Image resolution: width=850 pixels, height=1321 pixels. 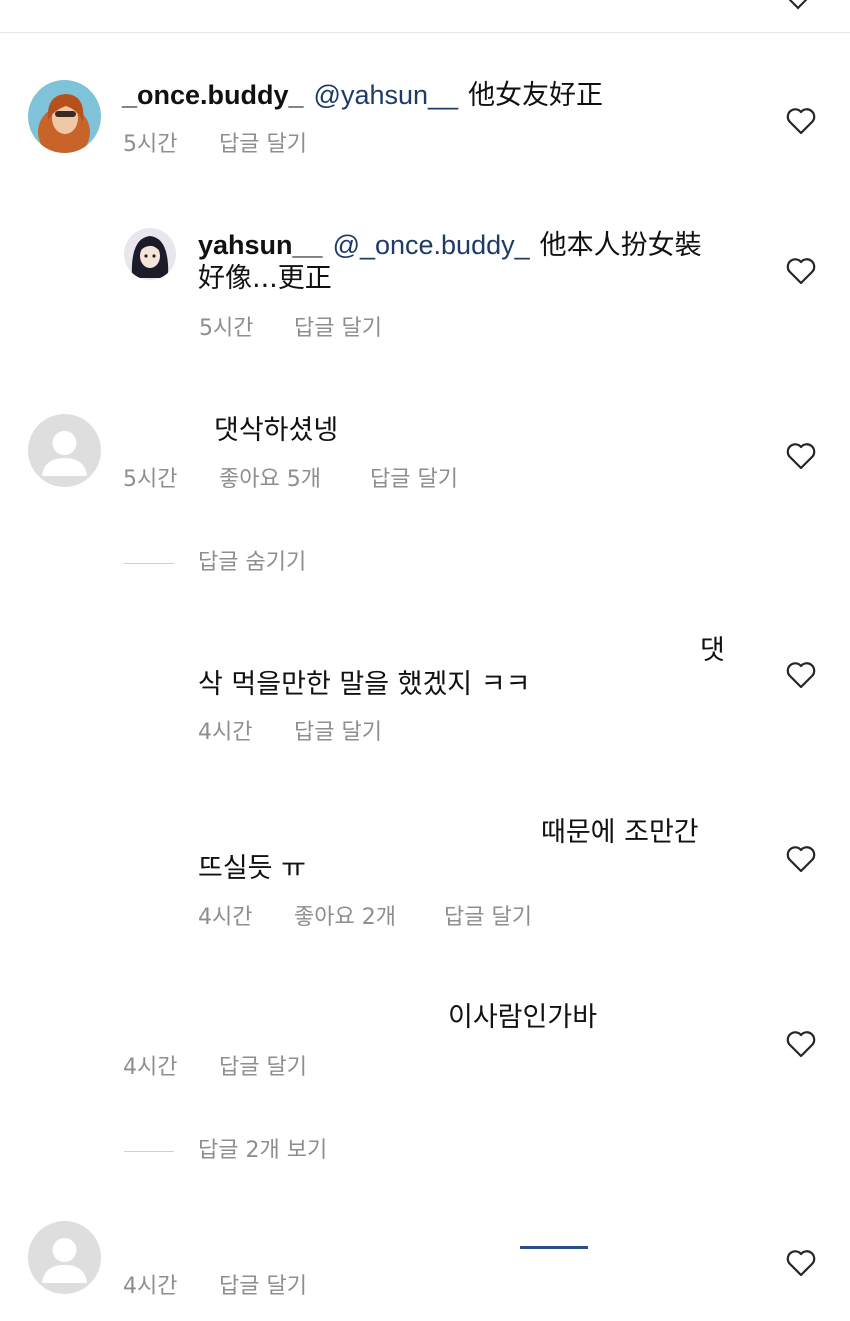 What do you see at coordinates (620, 832) in the screenshot?
I see `comment-body-fragment: 때문에 조만간` at bounding box center [620, 832].